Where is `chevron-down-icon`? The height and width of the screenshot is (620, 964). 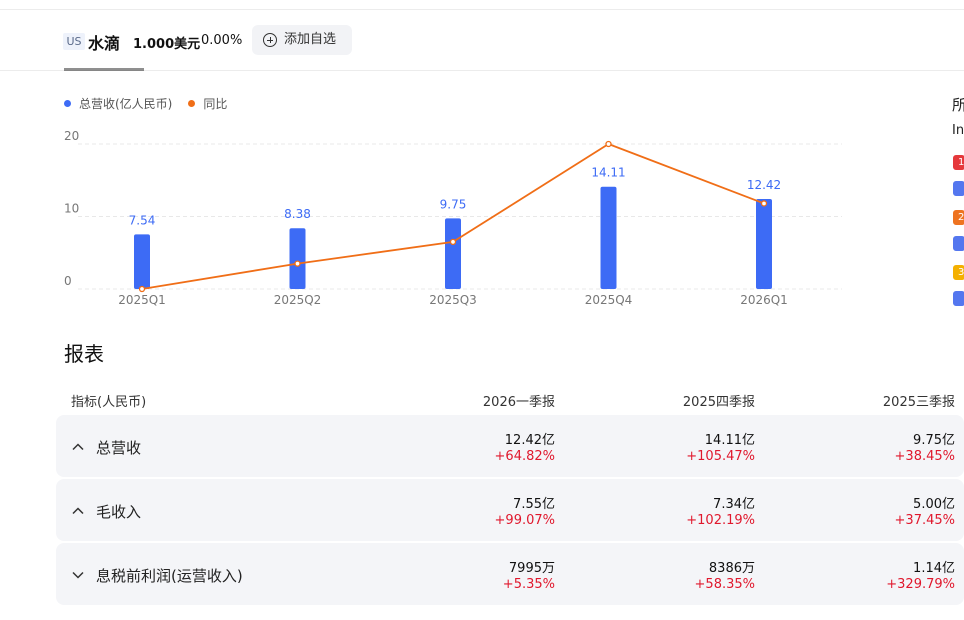 chevron-down-icon is located at coordinates (78, 575).